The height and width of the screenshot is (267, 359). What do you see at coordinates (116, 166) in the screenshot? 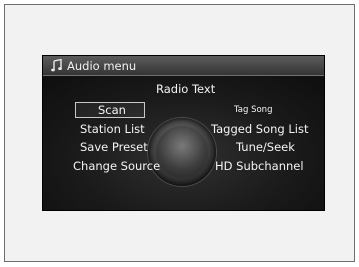
I see `menu-item-change-source: Change Source` at bounding box center [116, 166].